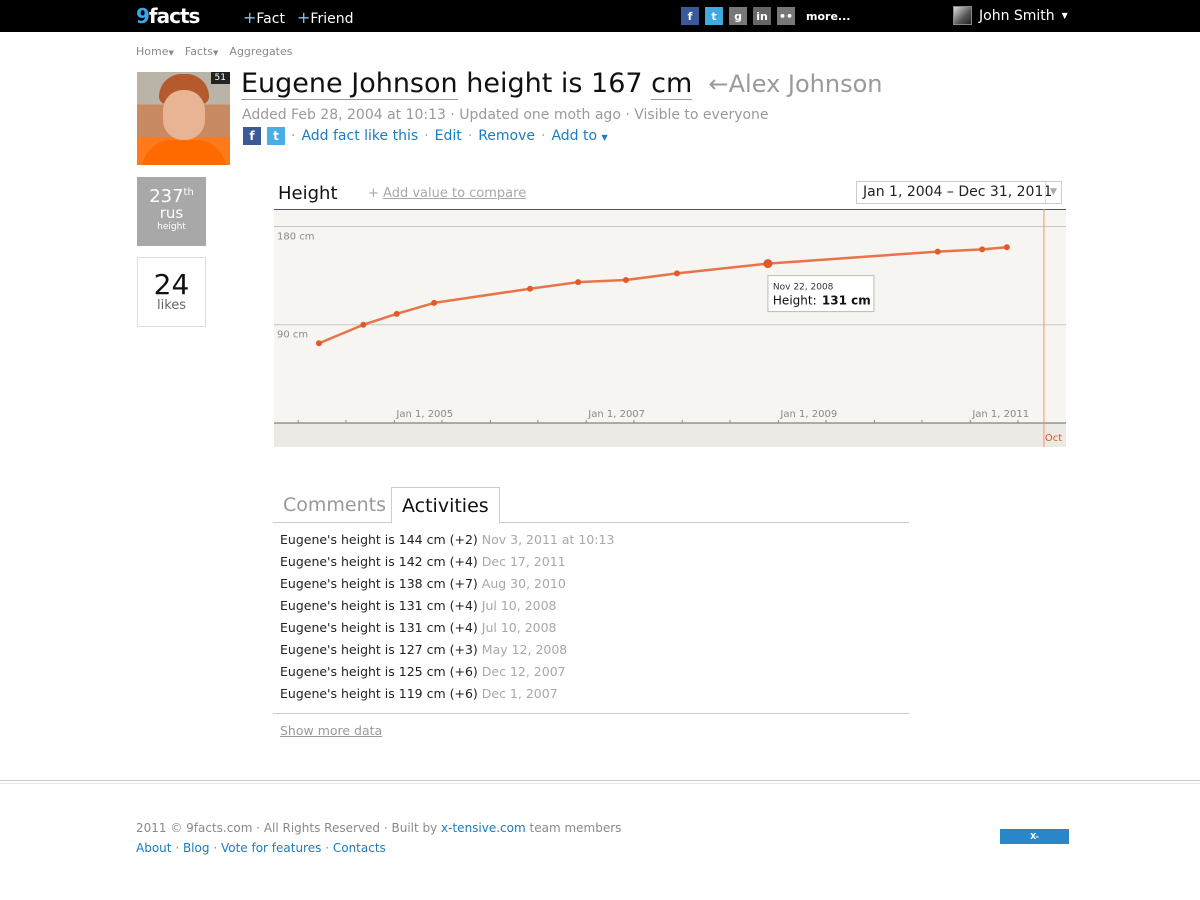 Image resolution: width=1200 pixels, height=900 pixels. What do you see at coordinates (714, 84) in the screenshot?
I see `arrow-left-icon: ←` at bounding box center [714, 84].